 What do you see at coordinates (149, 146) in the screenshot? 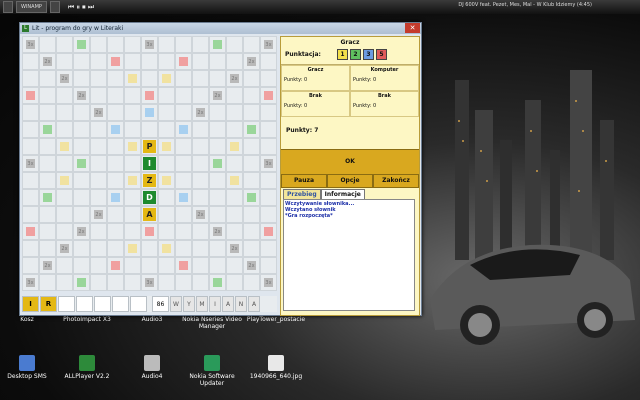
I see `board-cell: P` at bounding box center [149, 146].